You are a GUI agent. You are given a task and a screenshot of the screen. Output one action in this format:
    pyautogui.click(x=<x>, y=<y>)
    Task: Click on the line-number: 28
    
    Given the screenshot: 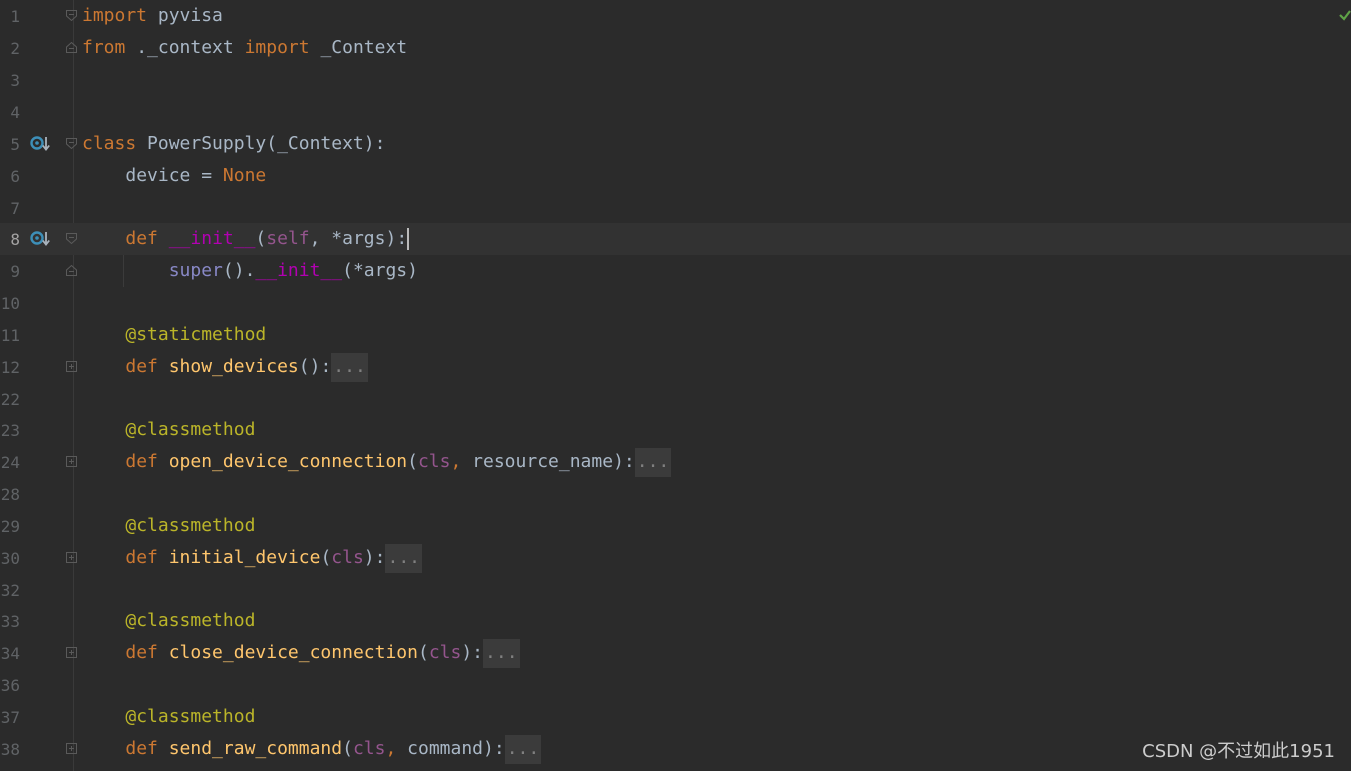 What is the action you would take?
    pyautogui.click(x=10, y=494)
    